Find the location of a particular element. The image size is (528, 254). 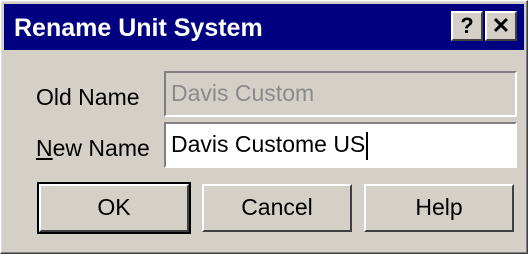

new-name-label-mnemonic: N is located at coordinates (44, 148).